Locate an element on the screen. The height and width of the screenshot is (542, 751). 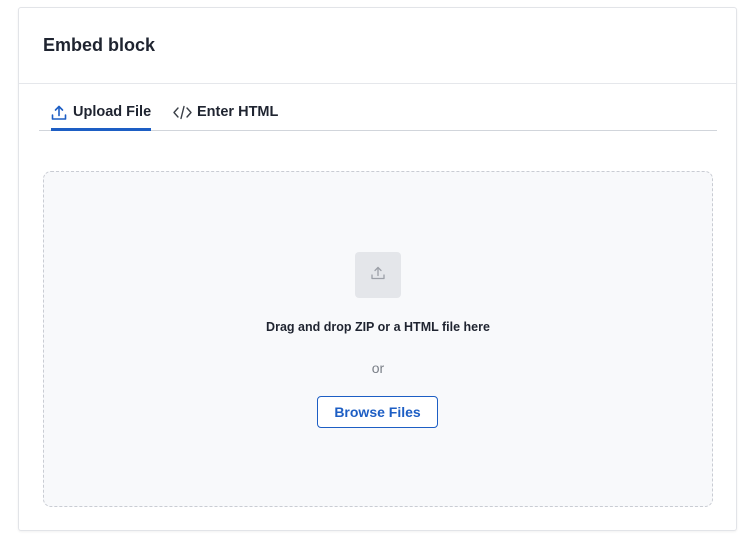
tab-enter-html-label: Enter HTML is located at coordinates (238, 112).